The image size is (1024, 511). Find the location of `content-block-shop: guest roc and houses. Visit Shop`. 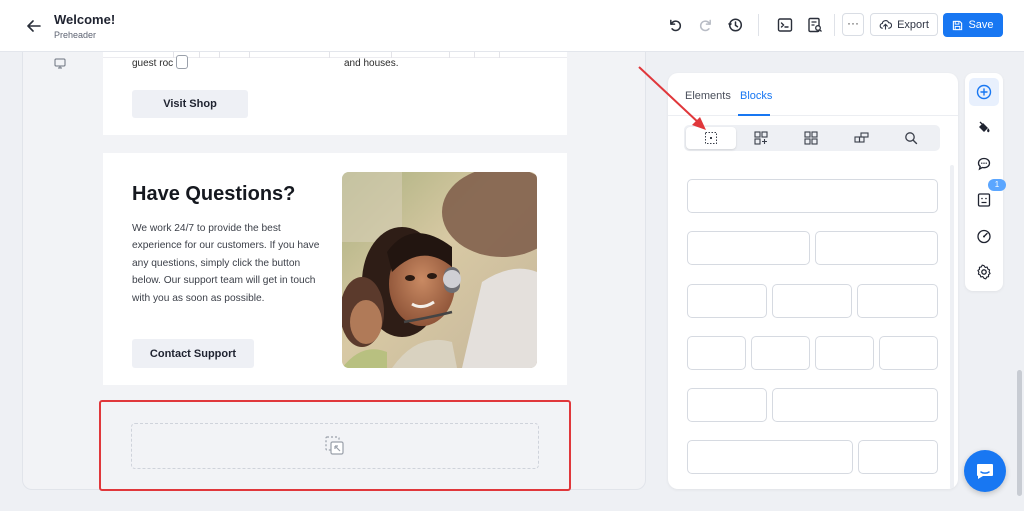

content-block-shop: guest roc and houses. Visit Shop is located at coordinates (335, 93).